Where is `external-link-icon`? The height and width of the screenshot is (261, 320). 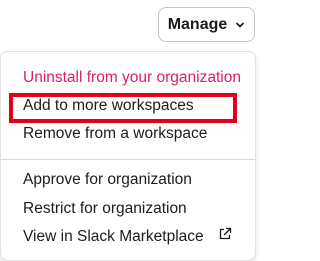 external-link-icon is located at coordinates (225, 233).